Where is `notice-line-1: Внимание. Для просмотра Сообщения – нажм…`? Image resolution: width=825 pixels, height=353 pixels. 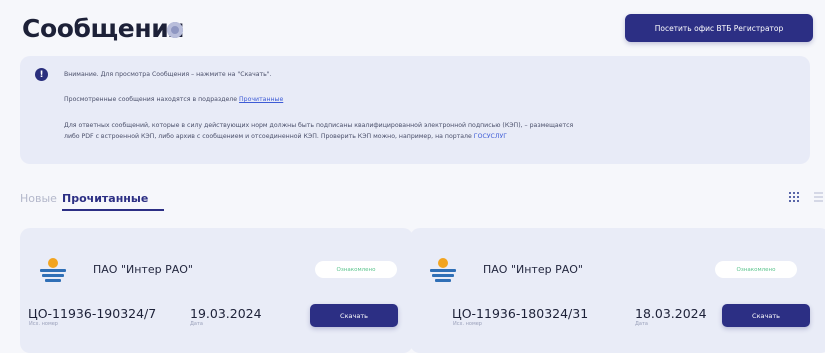
notice-line-1: Внимание. Для просмотра Сообщения – нажм… is located at coordinates (168, 74).